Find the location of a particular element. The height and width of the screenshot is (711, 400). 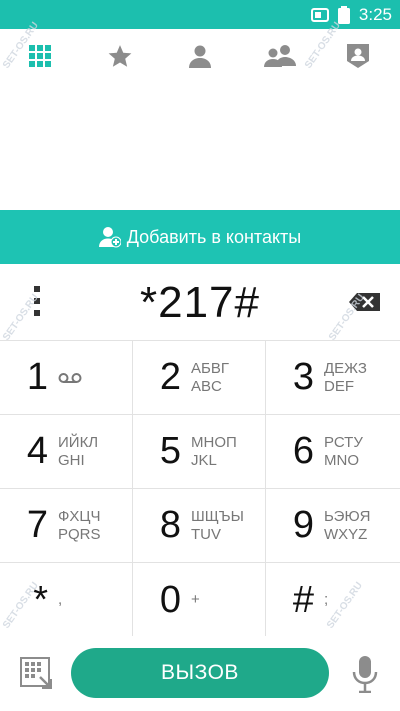

bottom-bar: ВЫЗОВ is located at coordinates (200, 673).